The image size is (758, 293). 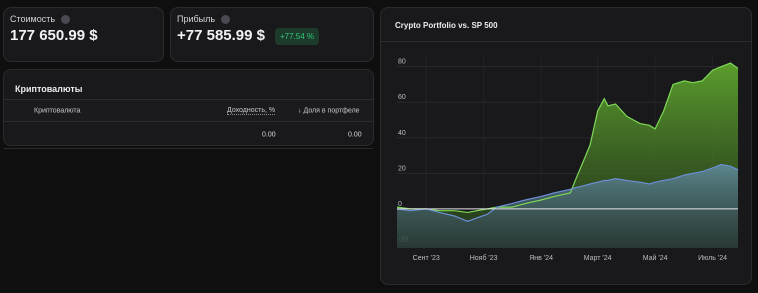 What do you see at coordinates (402, 97) in the screenshot?
I see `y-tick-label: 60` at bounding box center [402, 97].